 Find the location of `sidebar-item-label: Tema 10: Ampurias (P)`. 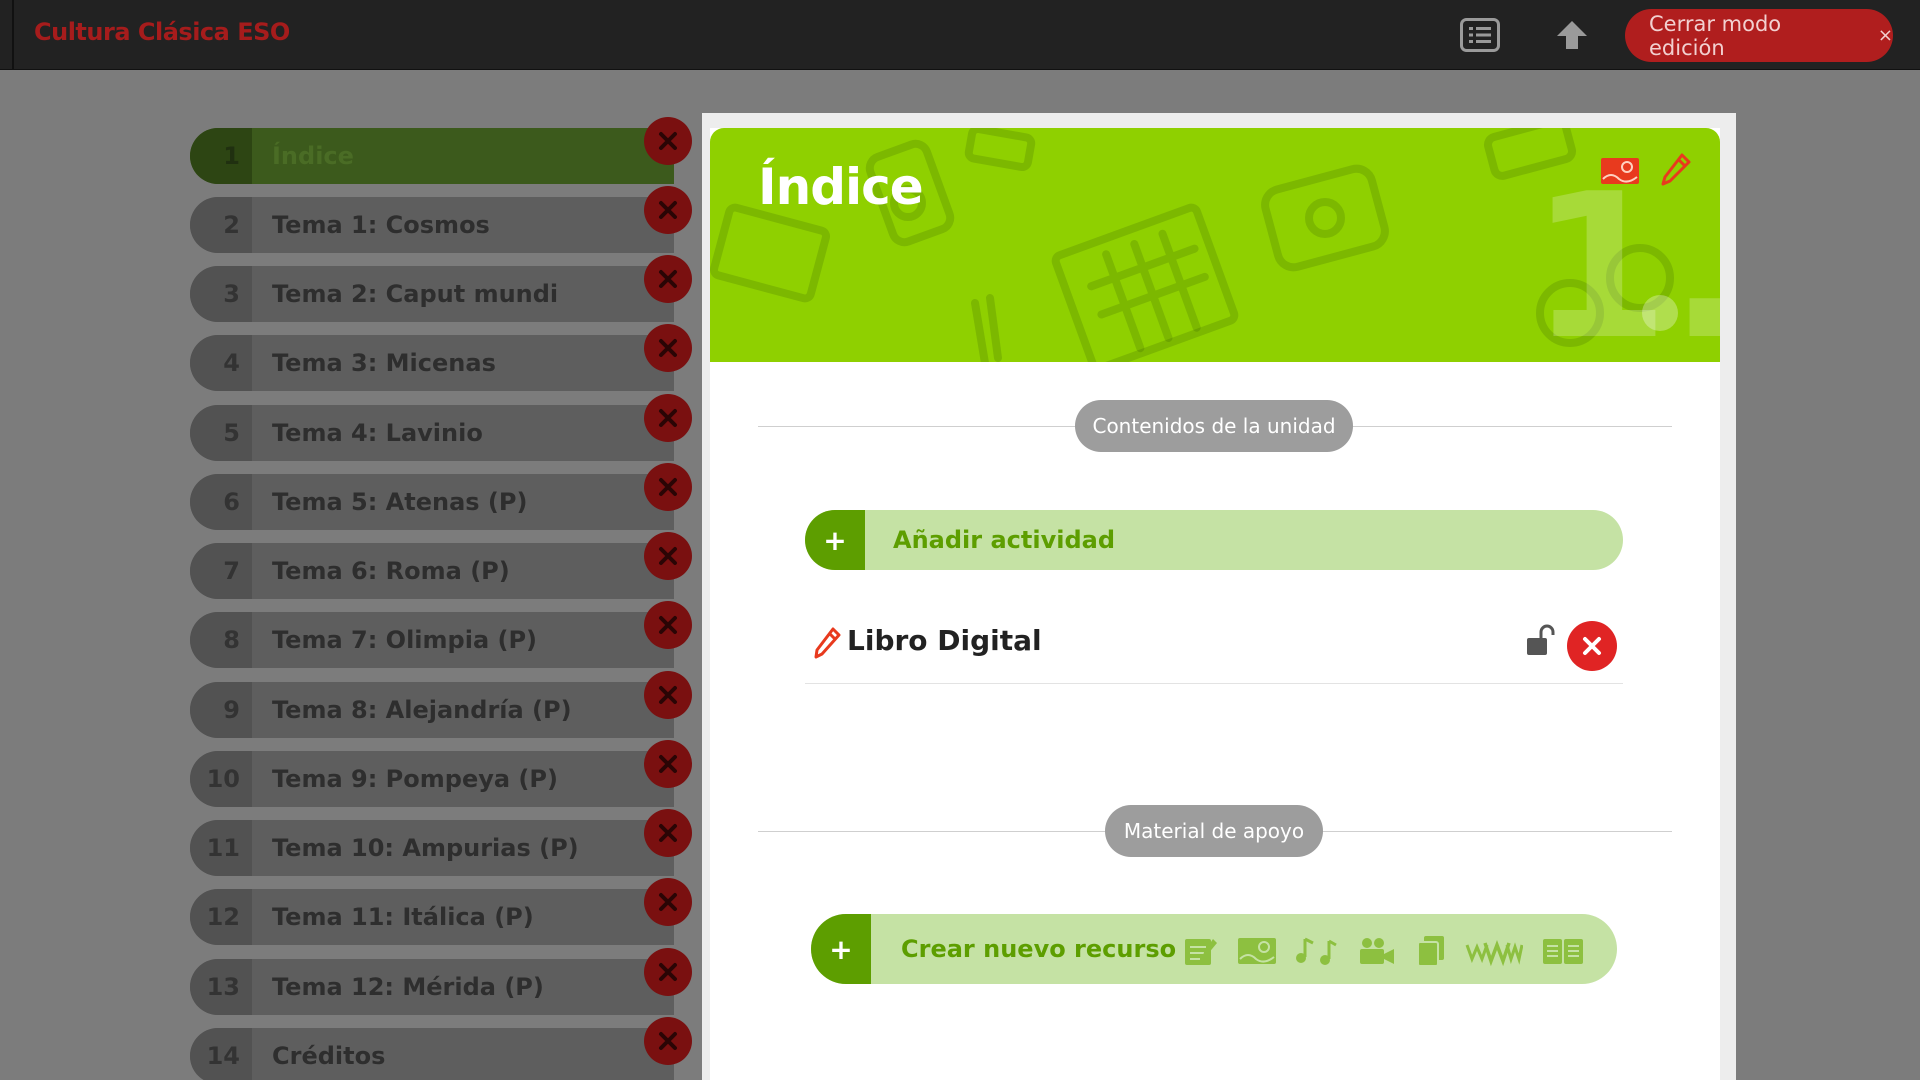

sidebar-item-label: Tema 10: Ampurias (P) is located at coordinates (425, 848).